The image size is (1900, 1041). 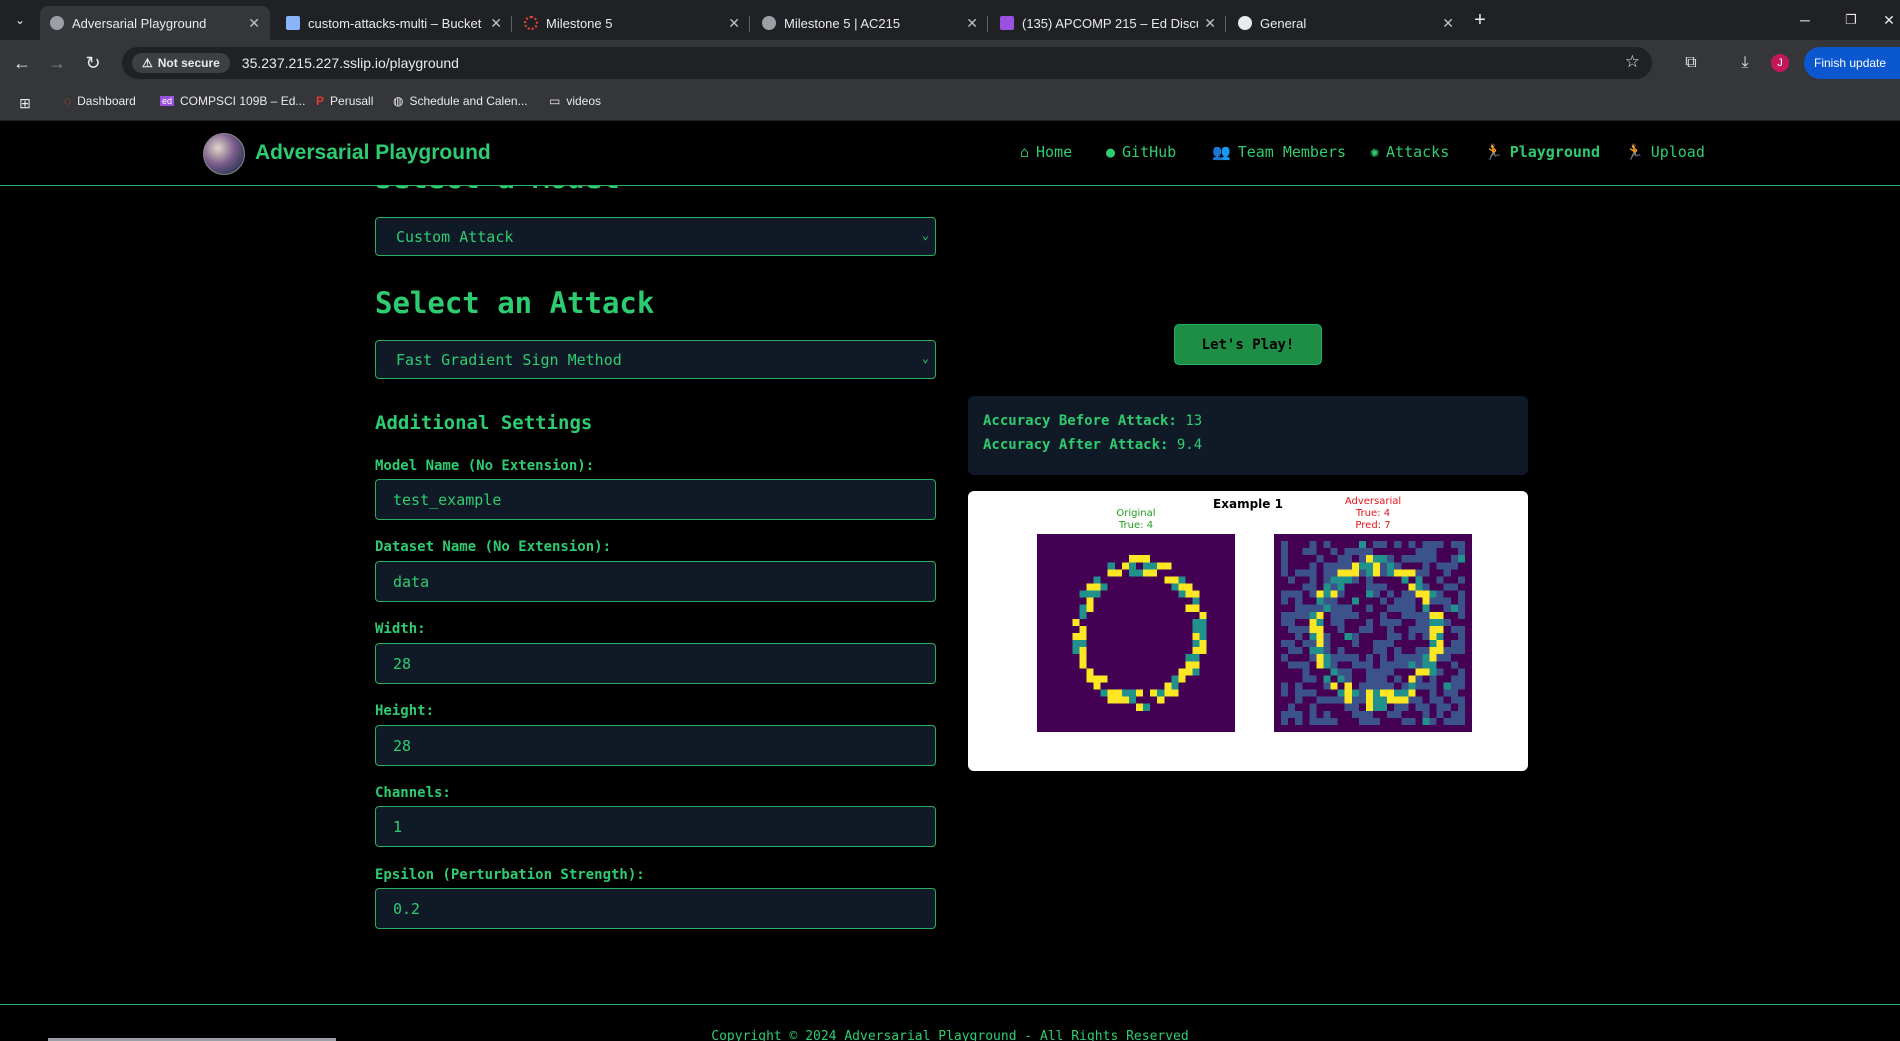 I want to click on nav-github: ● GitHub, so click(x=1141, y=152).